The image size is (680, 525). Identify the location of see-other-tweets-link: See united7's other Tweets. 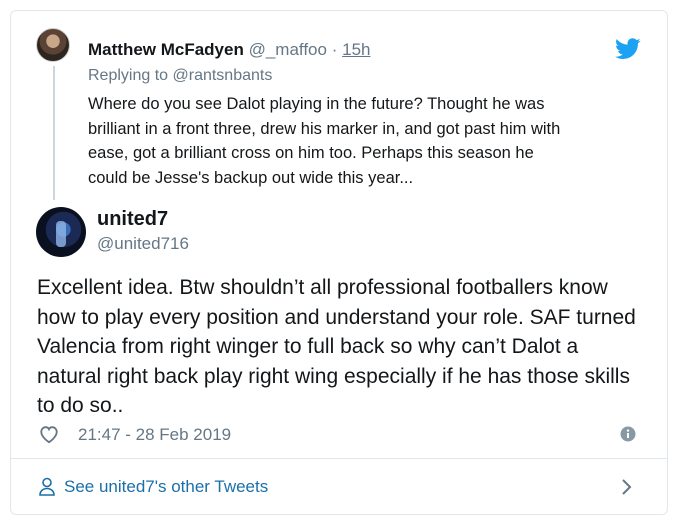
(166, 487).